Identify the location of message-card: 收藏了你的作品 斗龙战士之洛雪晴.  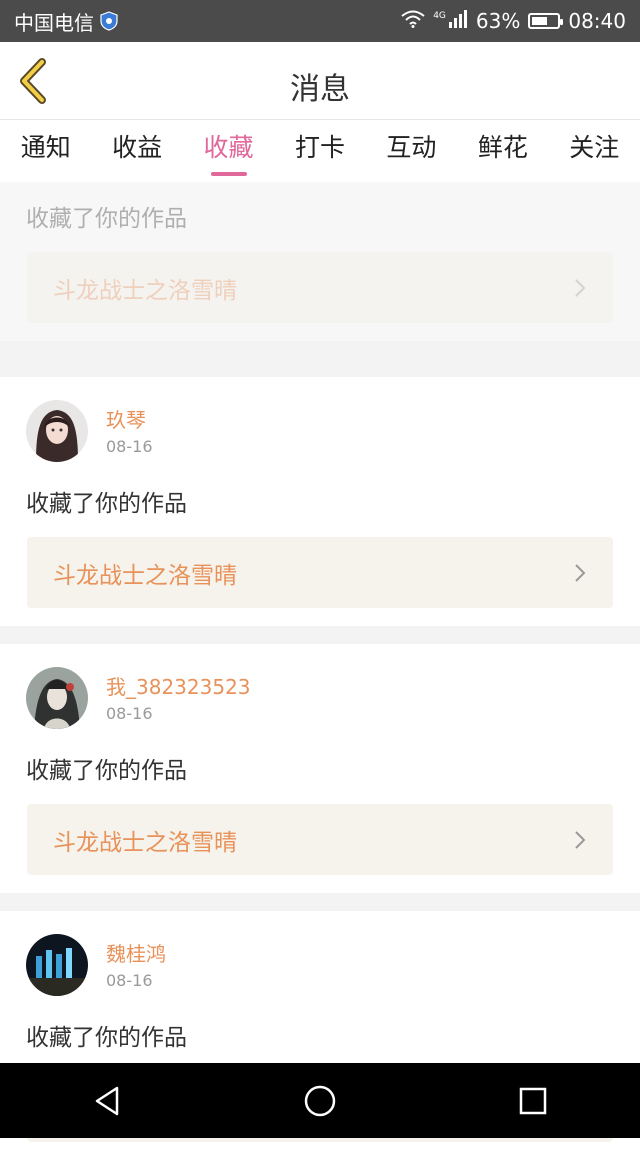
(320, 261).